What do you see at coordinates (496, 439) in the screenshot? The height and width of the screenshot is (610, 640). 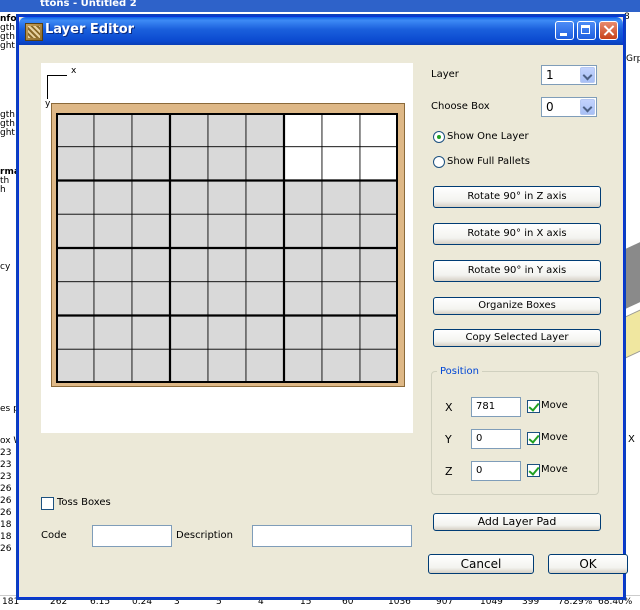 I see `y-input: 0` at bounding box center [496, 439].